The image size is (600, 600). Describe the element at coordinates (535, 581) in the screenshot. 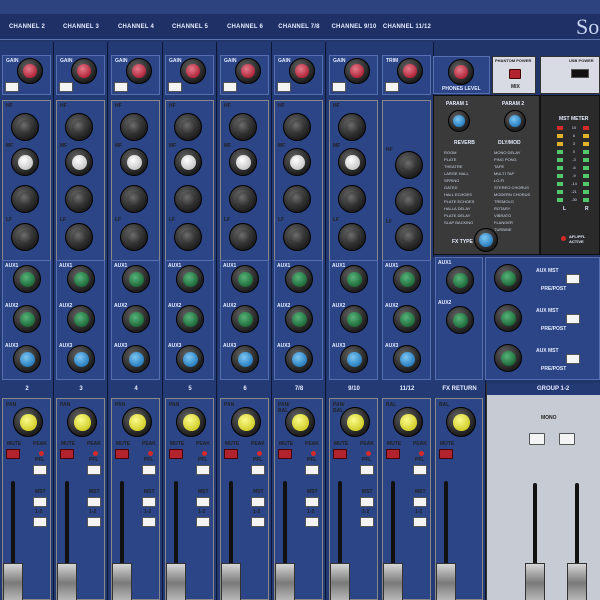

I see `group-fader-left` at that location.